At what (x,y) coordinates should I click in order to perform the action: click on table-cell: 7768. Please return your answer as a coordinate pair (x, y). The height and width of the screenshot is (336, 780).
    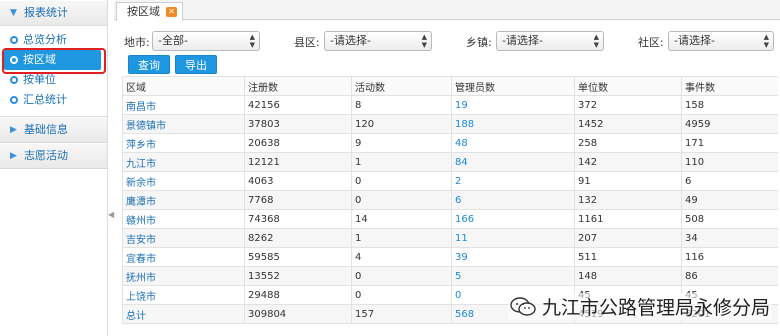
    Looking at the image, I should click on (298, 200).